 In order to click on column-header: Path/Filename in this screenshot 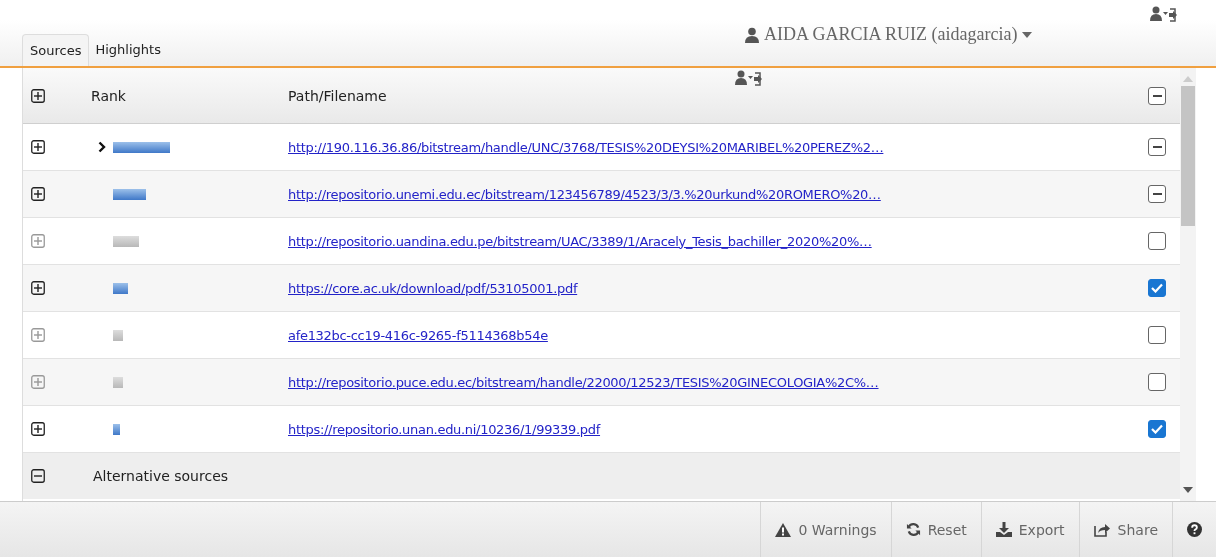, I will do `click(338, 95)`.